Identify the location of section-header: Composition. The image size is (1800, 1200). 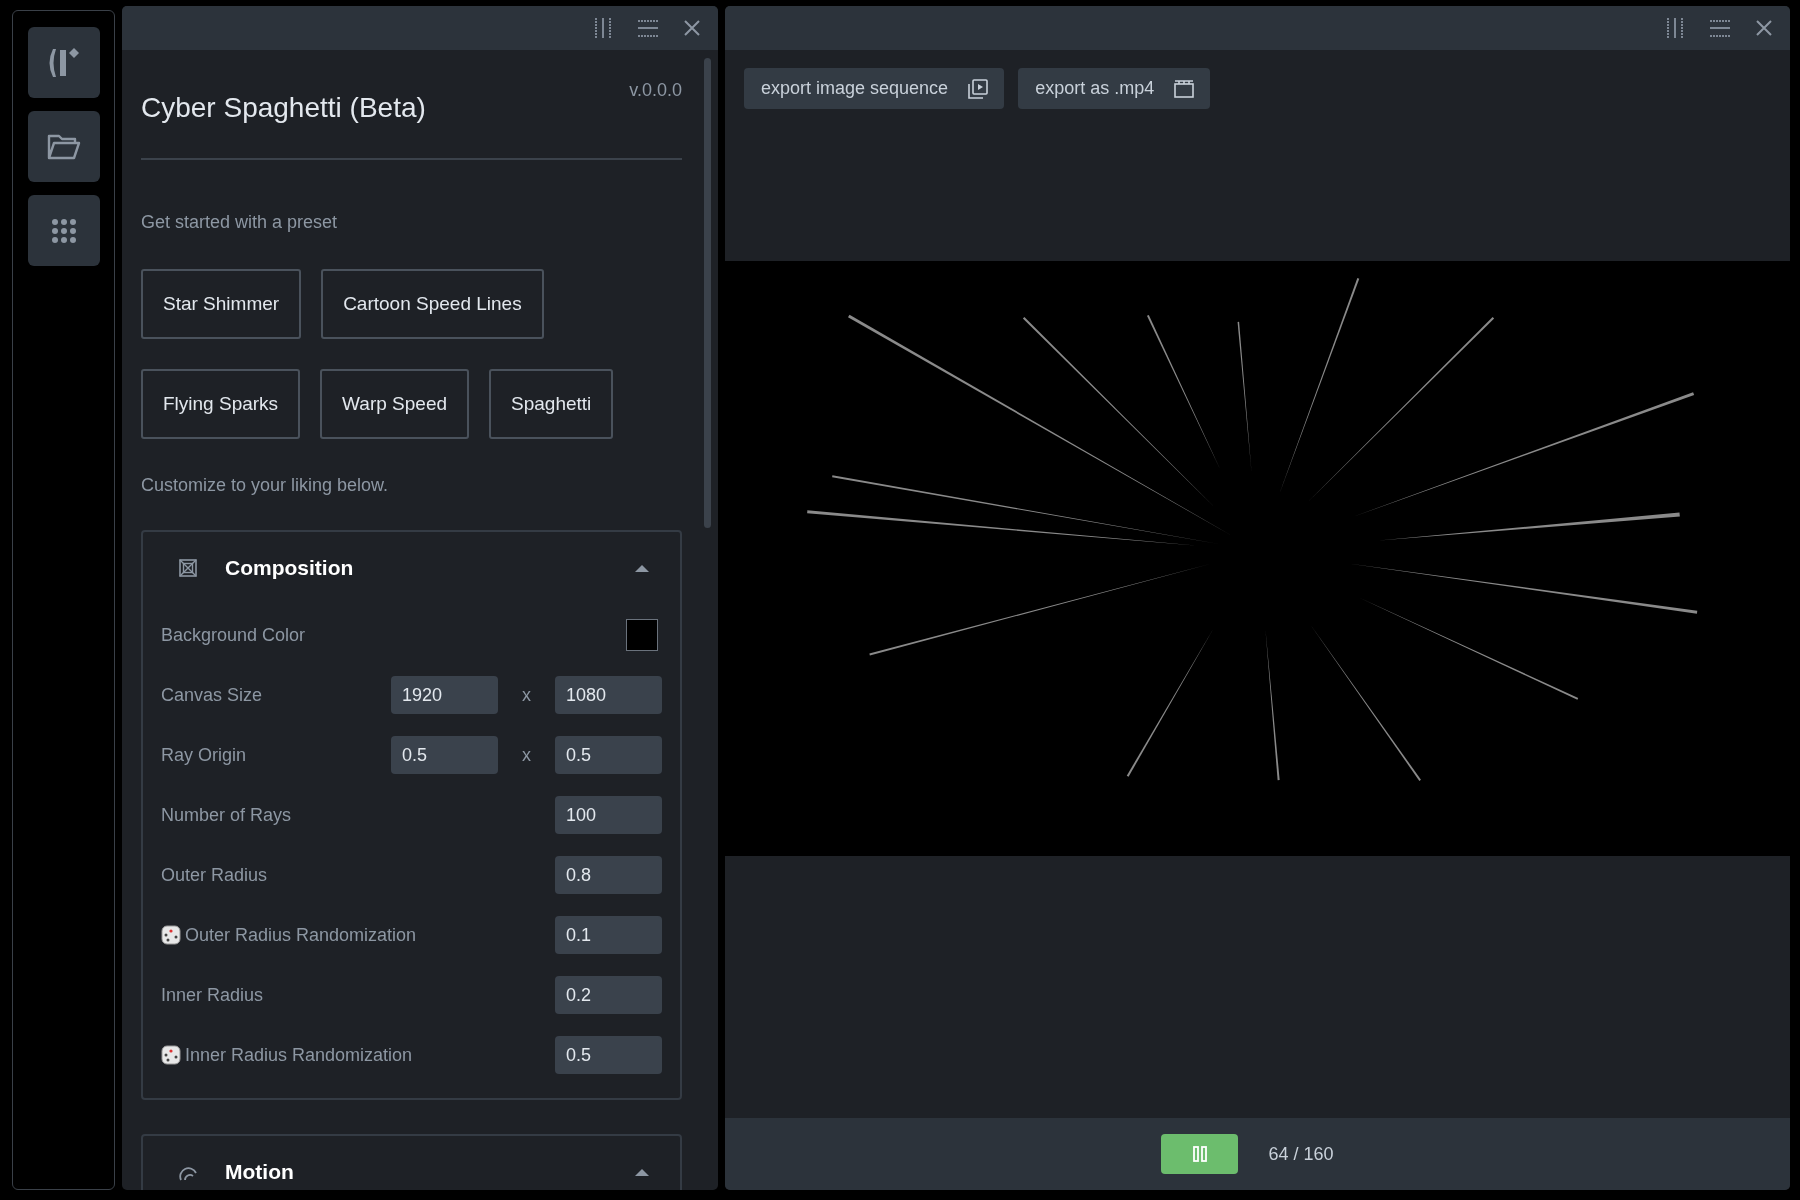
(411, 568).